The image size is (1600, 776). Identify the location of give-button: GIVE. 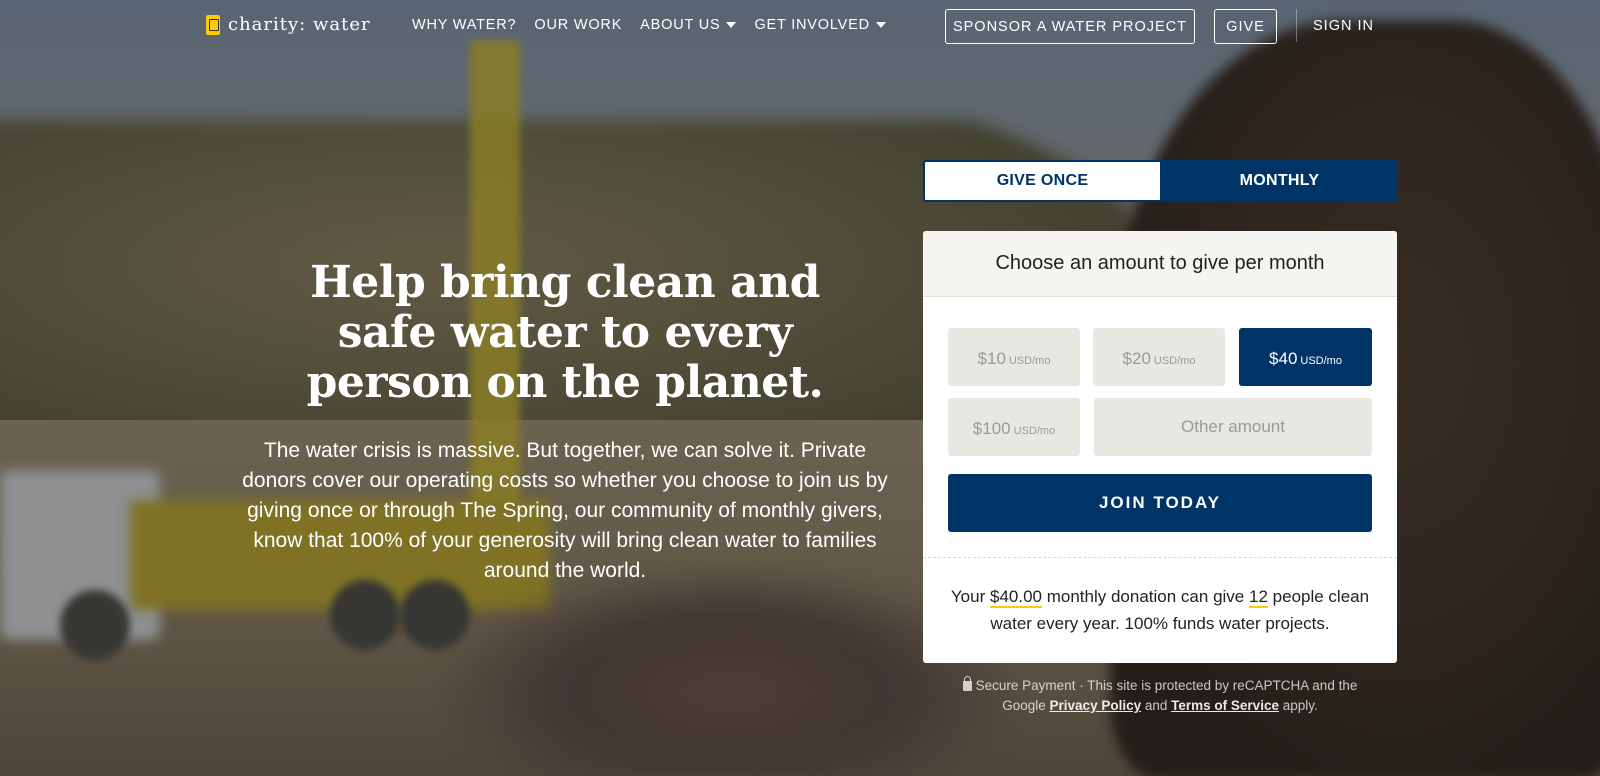
(1245, 26).